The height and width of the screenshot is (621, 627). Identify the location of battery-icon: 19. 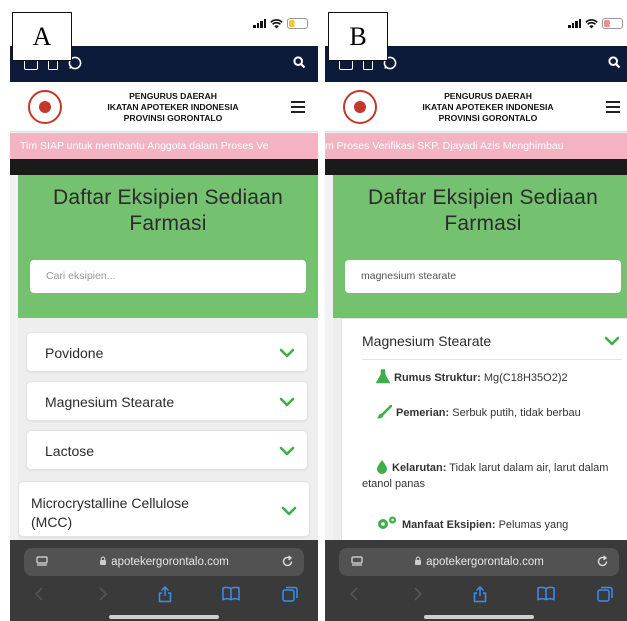
(612, 23).